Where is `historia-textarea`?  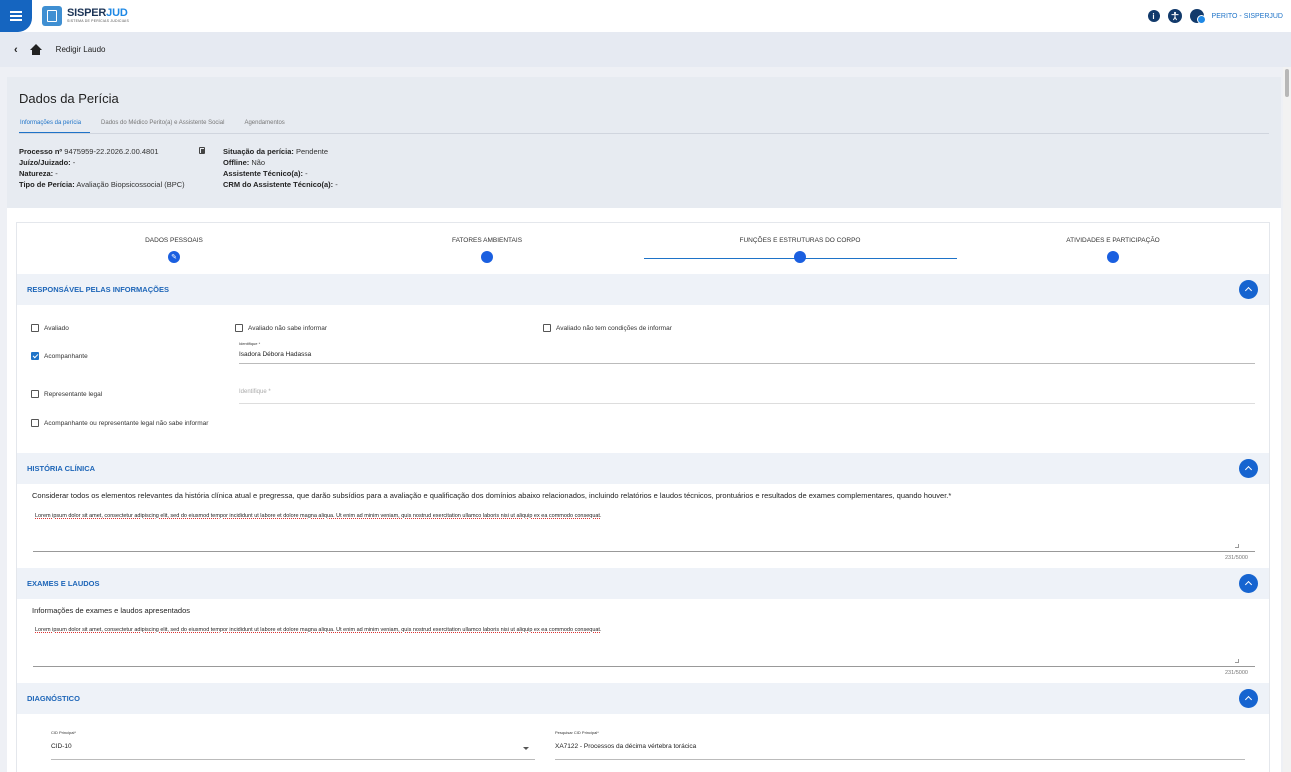 historia-textarea is located at coordinates (644, 551).